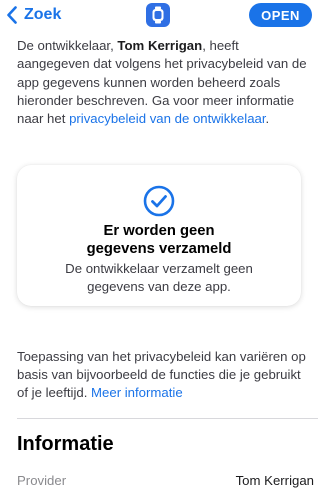 The width and height of the screenshot is (320, 499). Describe the element at coordinates (42, 480) in the screenshot. I see `provider-label: Provider` at that location.